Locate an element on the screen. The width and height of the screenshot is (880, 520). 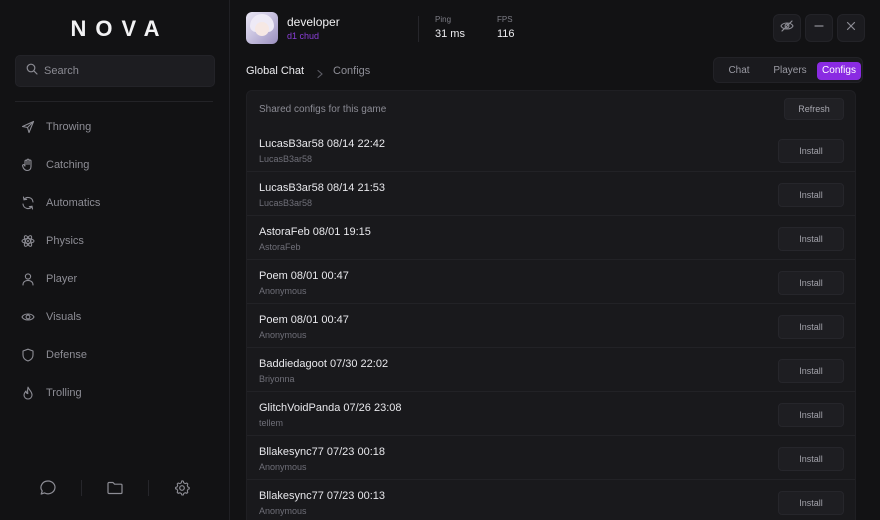
ping-label: Ping is located at coordinates (443, 19).